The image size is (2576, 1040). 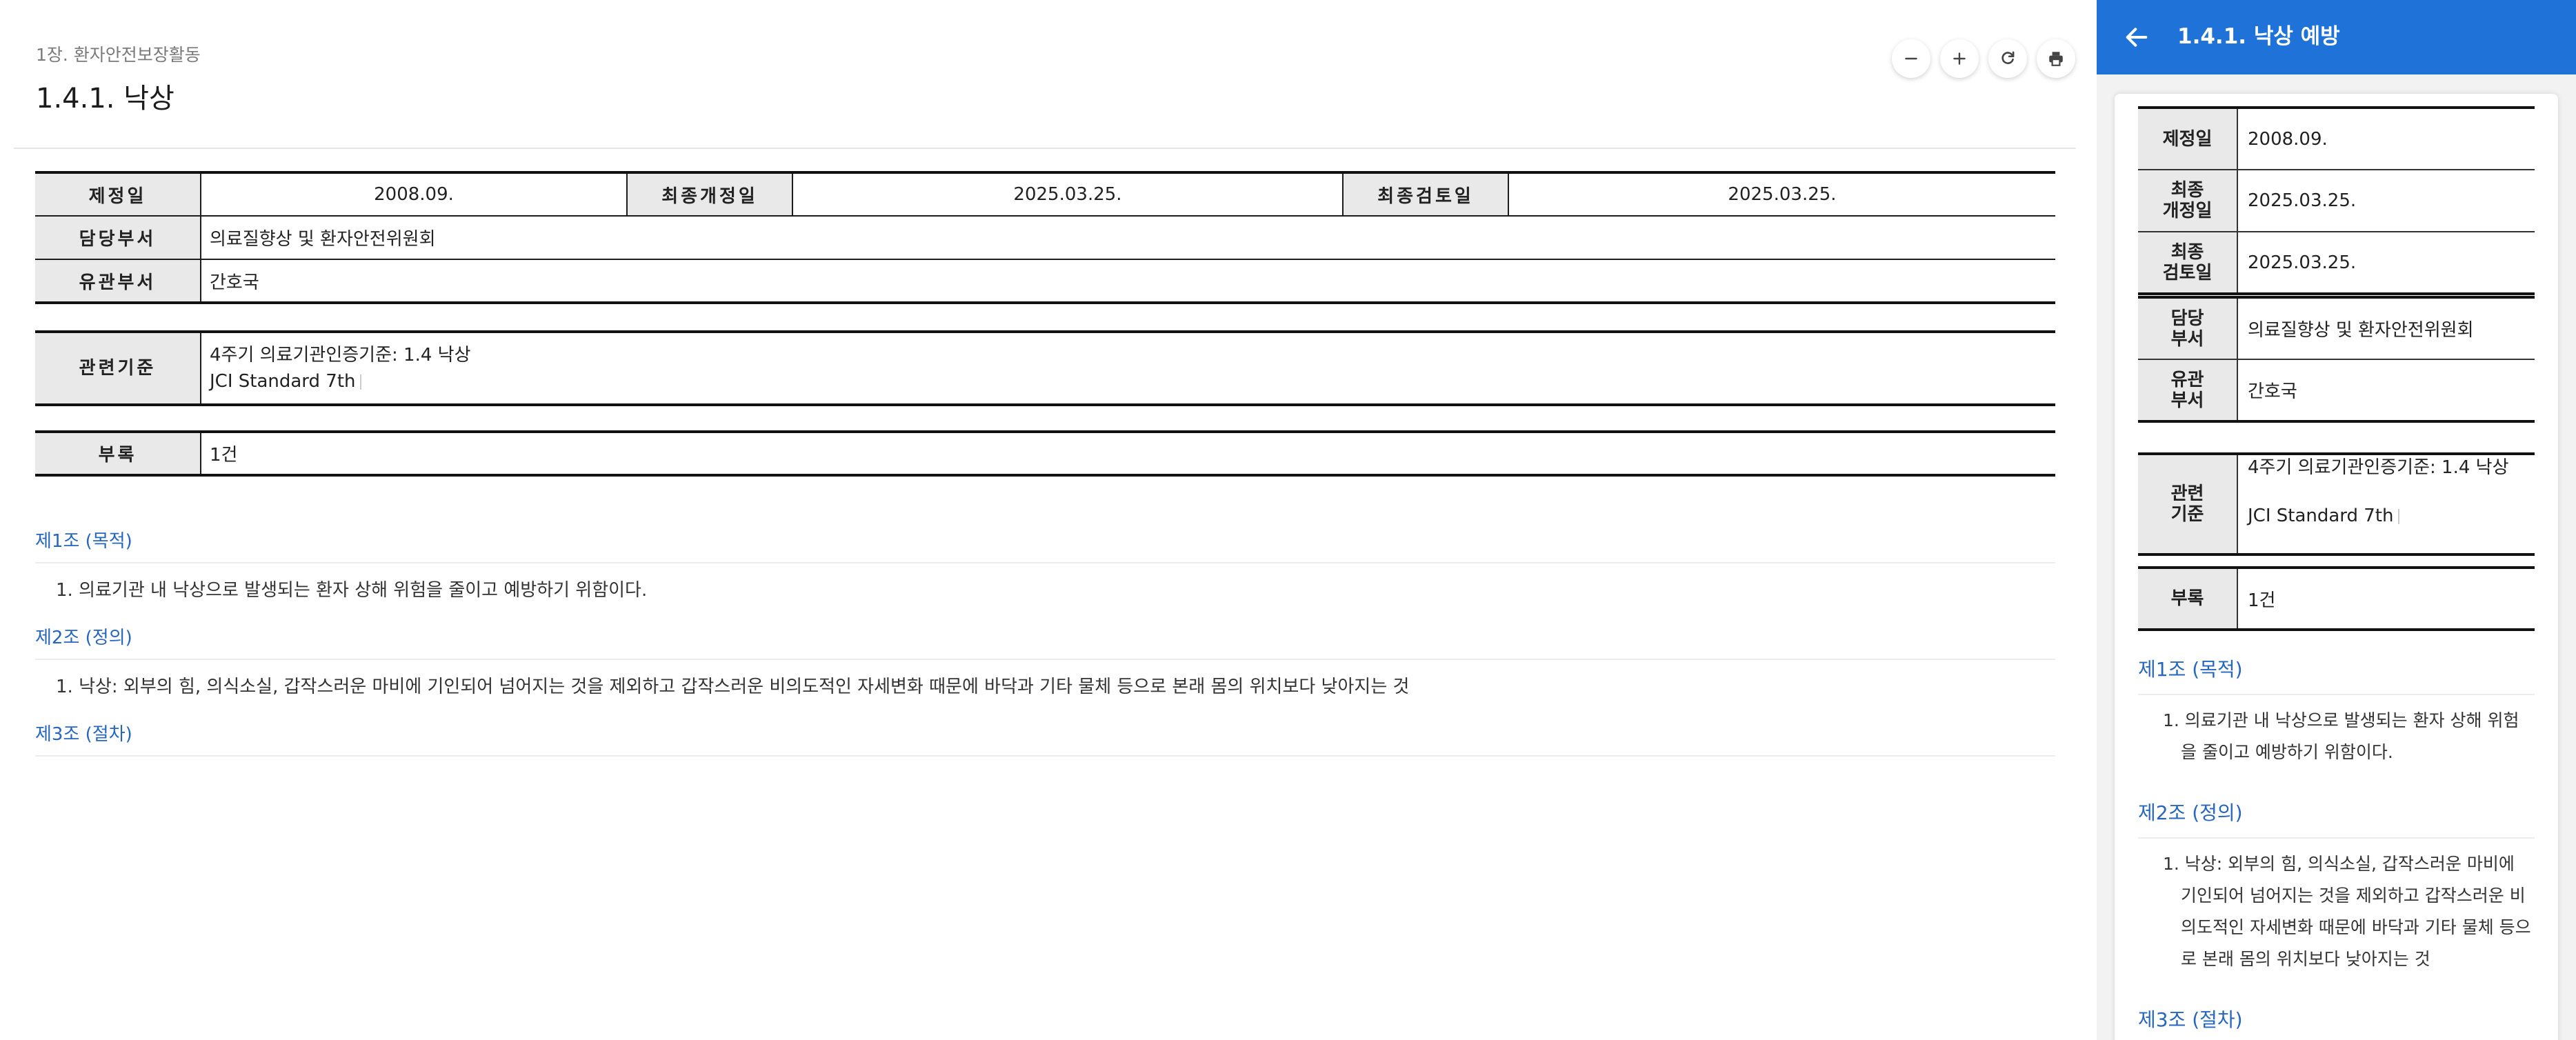 What do you see at coordinates (1045, 74) in the screenshot?
I see `document-header: 1장. 환자안전보장활동 1.4.1. 낙상` at bounding box center [1045, 74].